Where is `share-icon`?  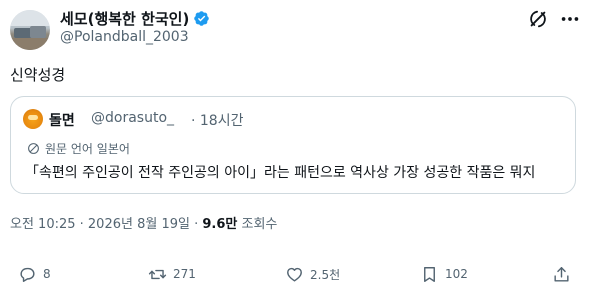
share-icon is located at coordinates (561, 274).